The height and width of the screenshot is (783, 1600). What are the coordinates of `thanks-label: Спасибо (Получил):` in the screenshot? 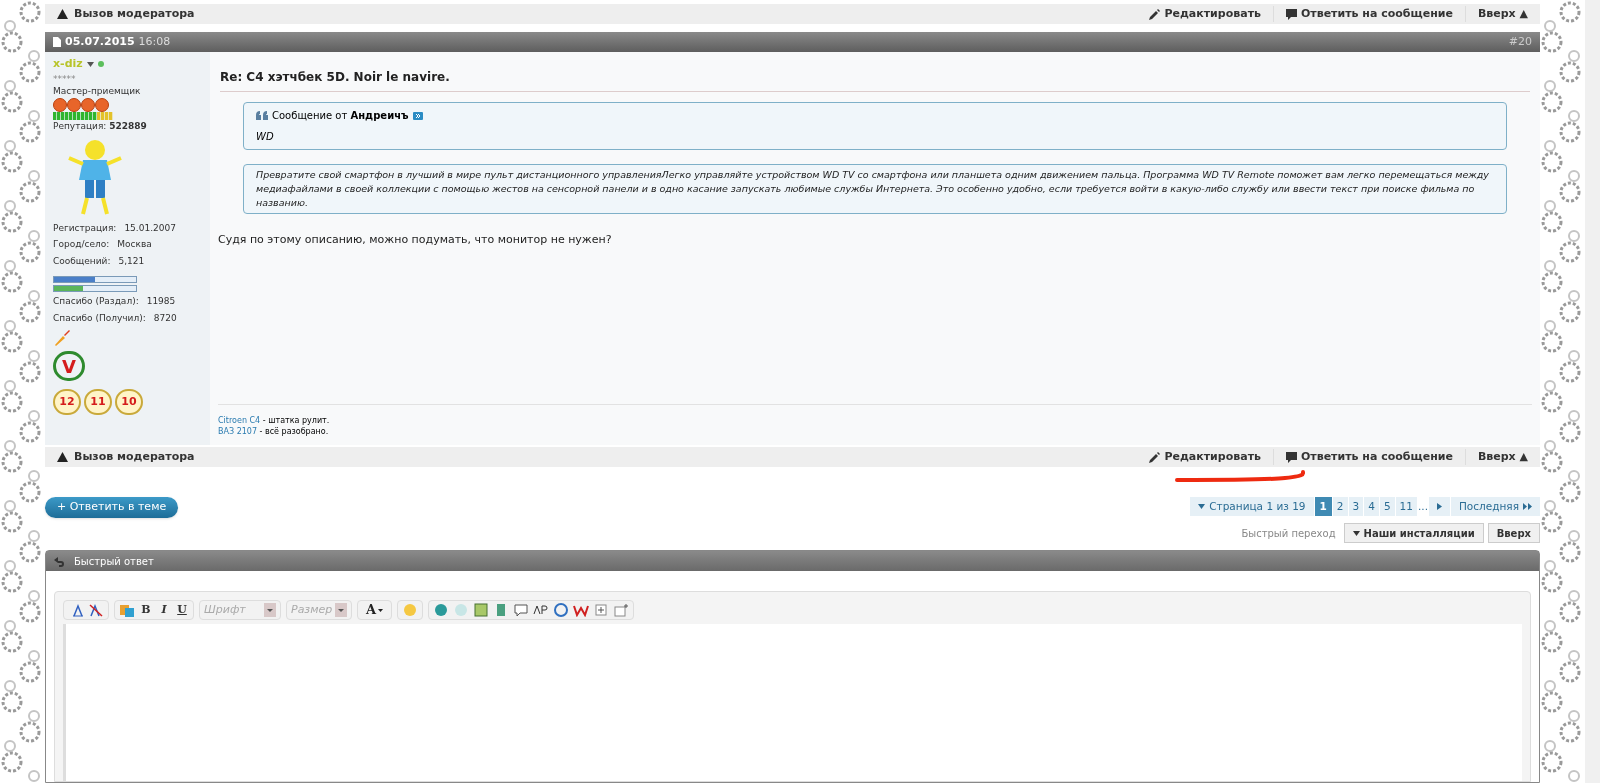 It's located at (99, 318).